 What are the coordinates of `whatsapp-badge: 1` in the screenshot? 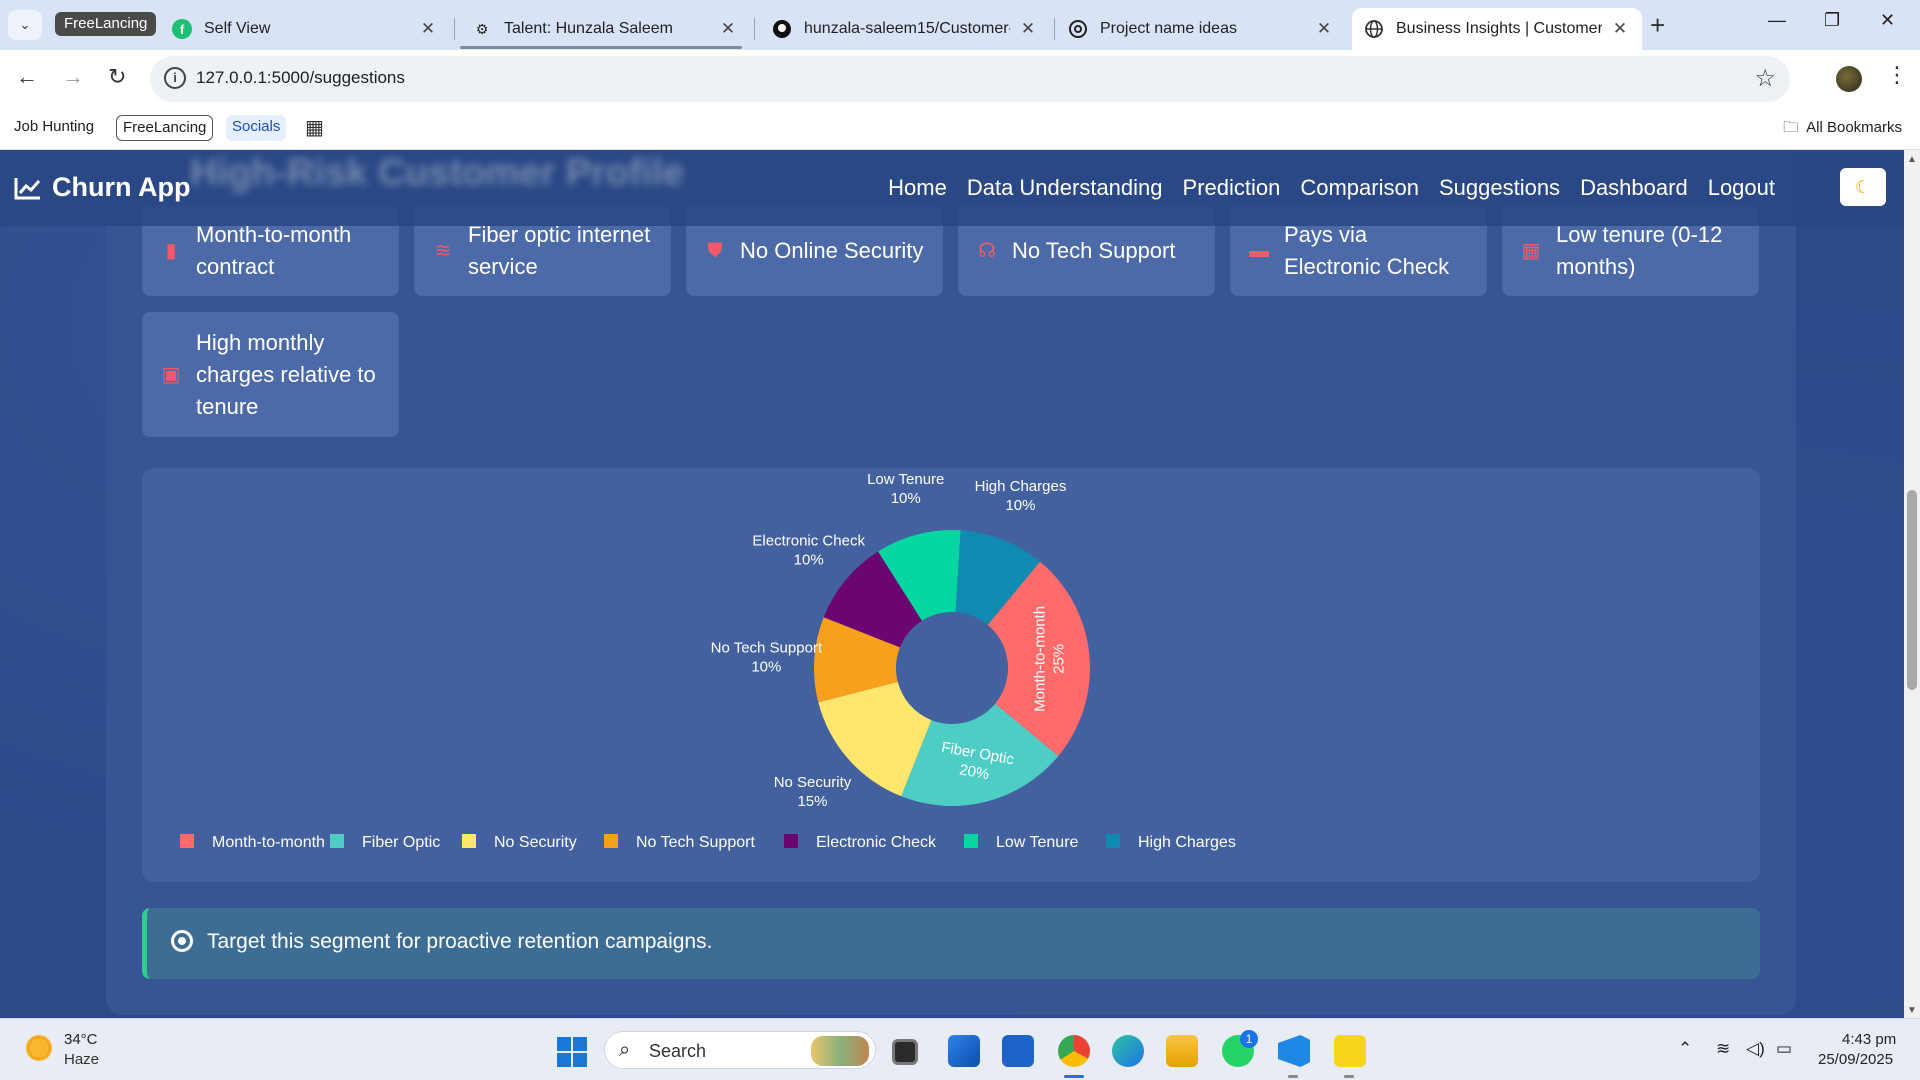 It's located at (1249, 1039).